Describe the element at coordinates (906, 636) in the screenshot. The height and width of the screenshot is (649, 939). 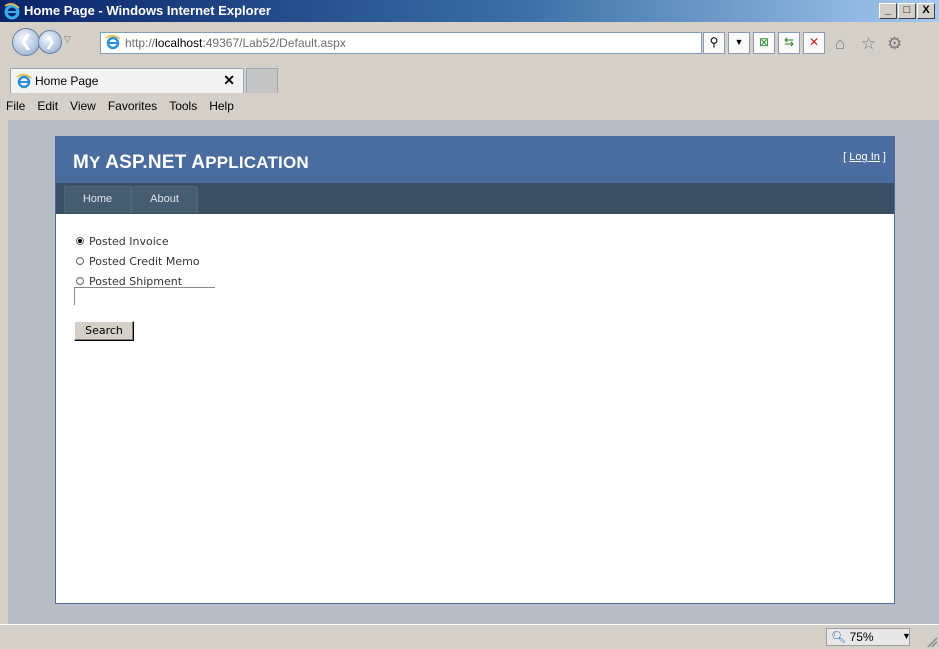
I see `zoom-dropdown-icon: ▼` at that location.